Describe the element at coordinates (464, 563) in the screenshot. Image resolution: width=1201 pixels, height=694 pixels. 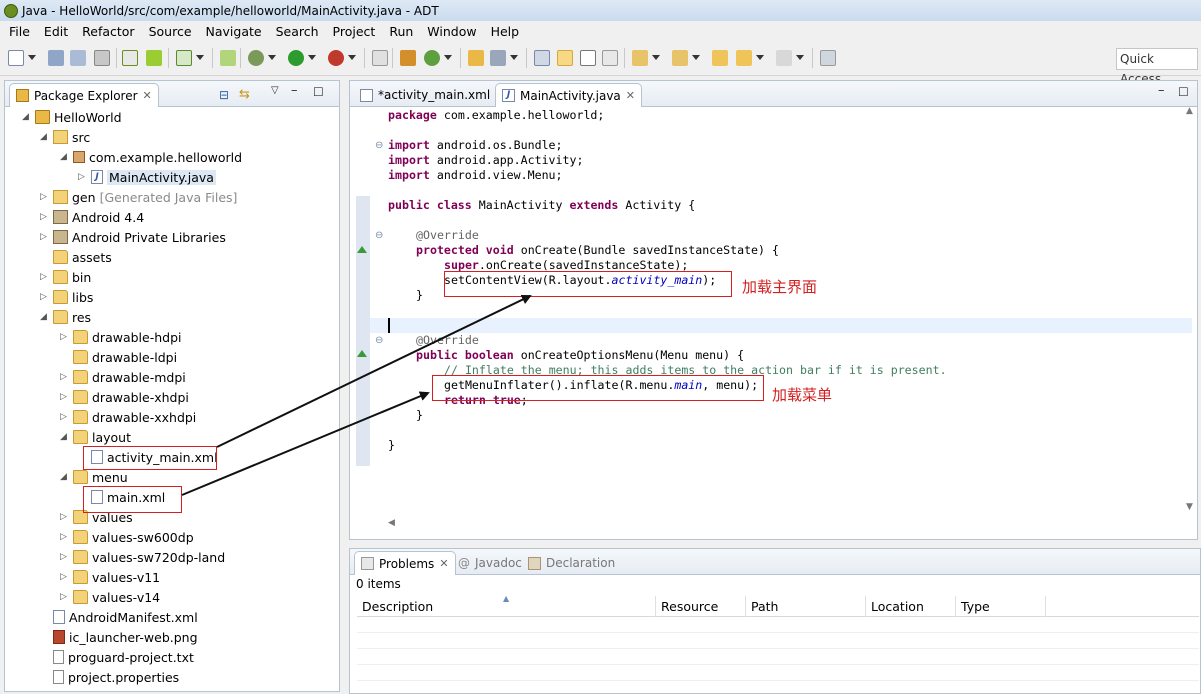
I see `javadoc-icon: @` at that location.